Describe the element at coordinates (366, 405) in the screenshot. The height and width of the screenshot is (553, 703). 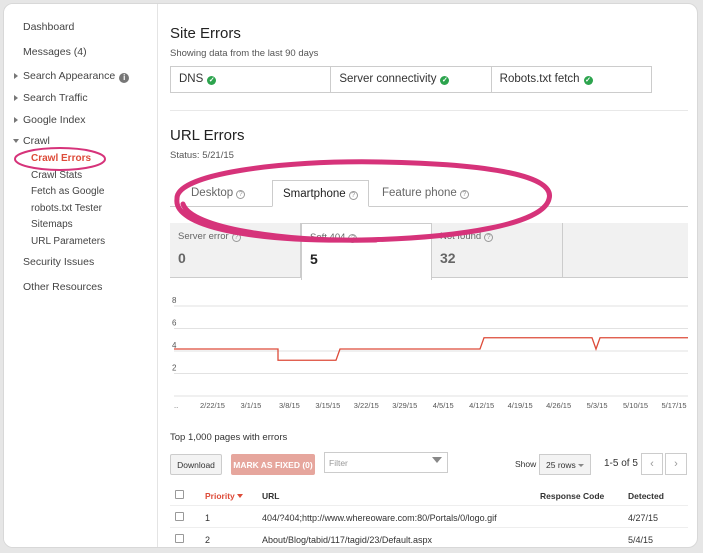
I see `x-tick-label: 3/22/15` at that location.